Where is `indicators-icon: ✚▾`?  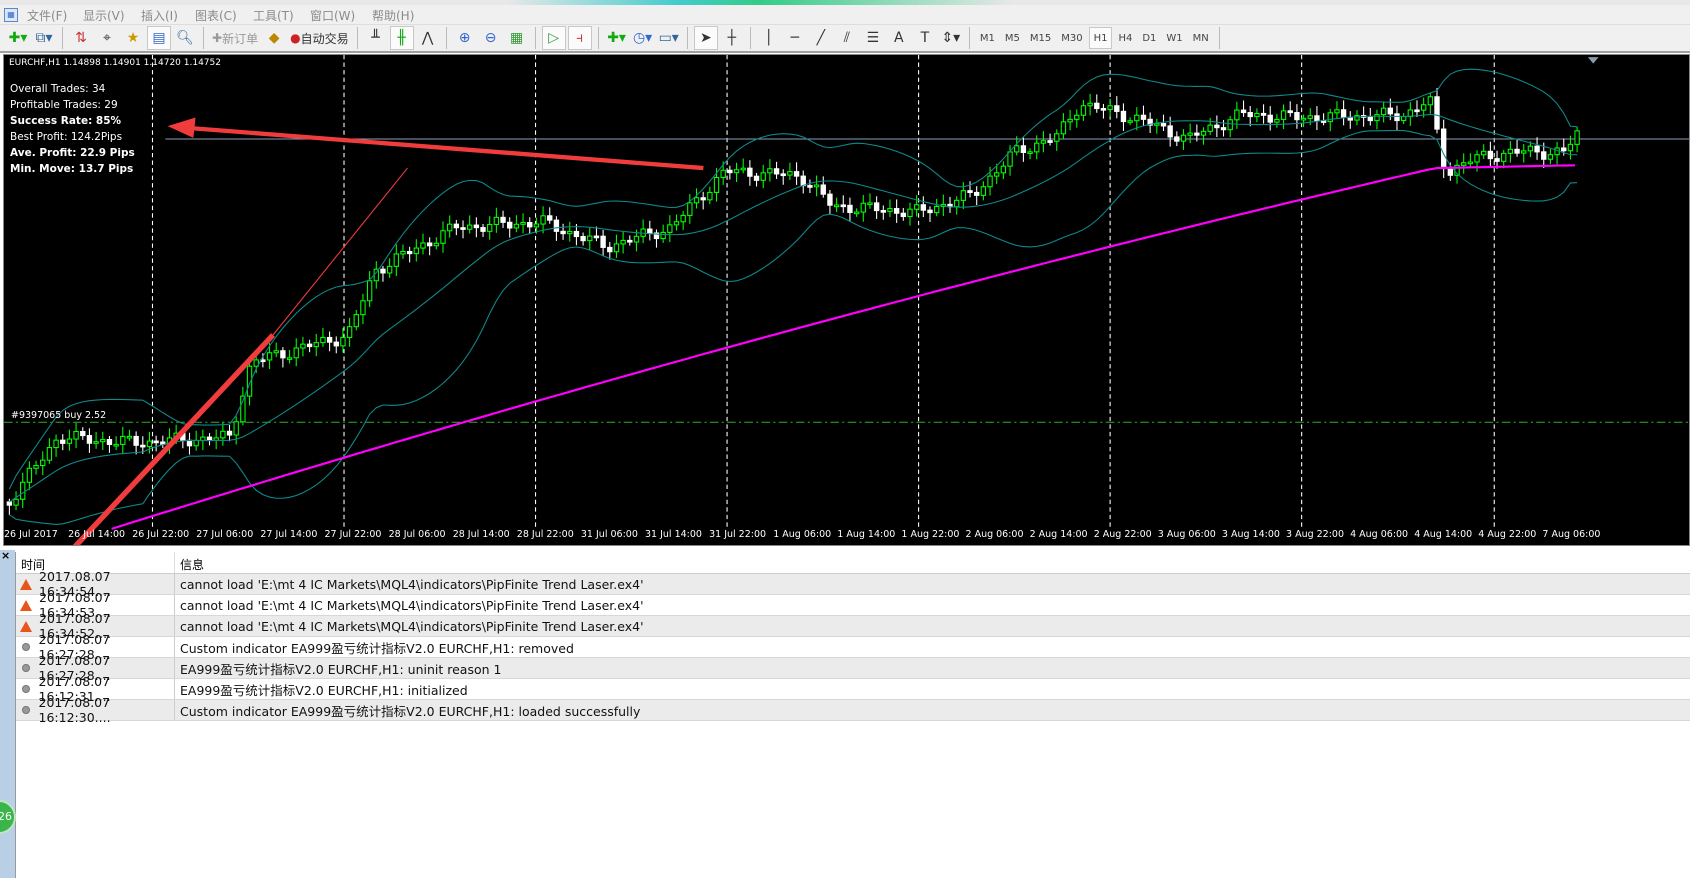 indicators-icon: ✚▾ is located at coordinates (617, 38).